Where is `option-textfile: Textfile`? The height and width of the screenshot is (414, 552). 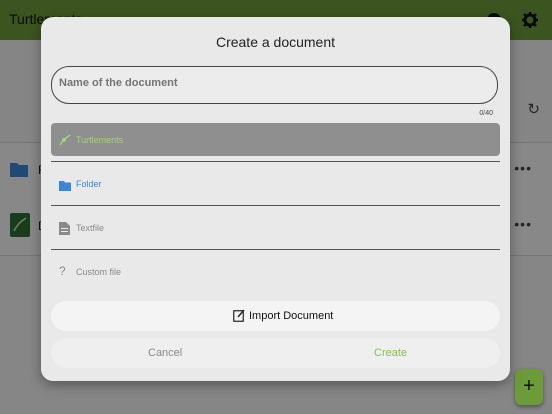
option-textfile: Textfile is located at coordinates (275, 227).